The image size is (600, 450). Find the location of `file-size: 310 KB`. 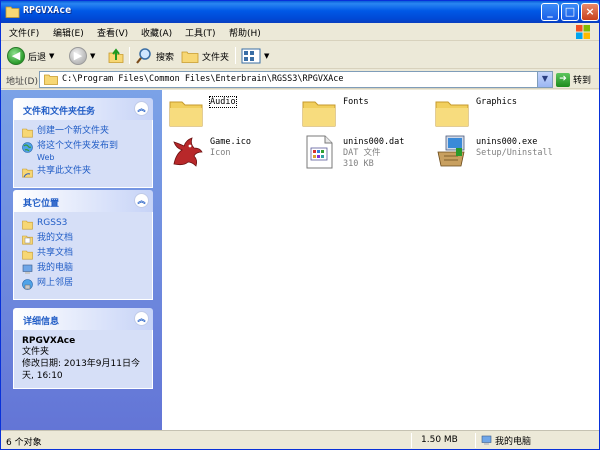

file-size: 310 KB is located at coordinates (358, 164).